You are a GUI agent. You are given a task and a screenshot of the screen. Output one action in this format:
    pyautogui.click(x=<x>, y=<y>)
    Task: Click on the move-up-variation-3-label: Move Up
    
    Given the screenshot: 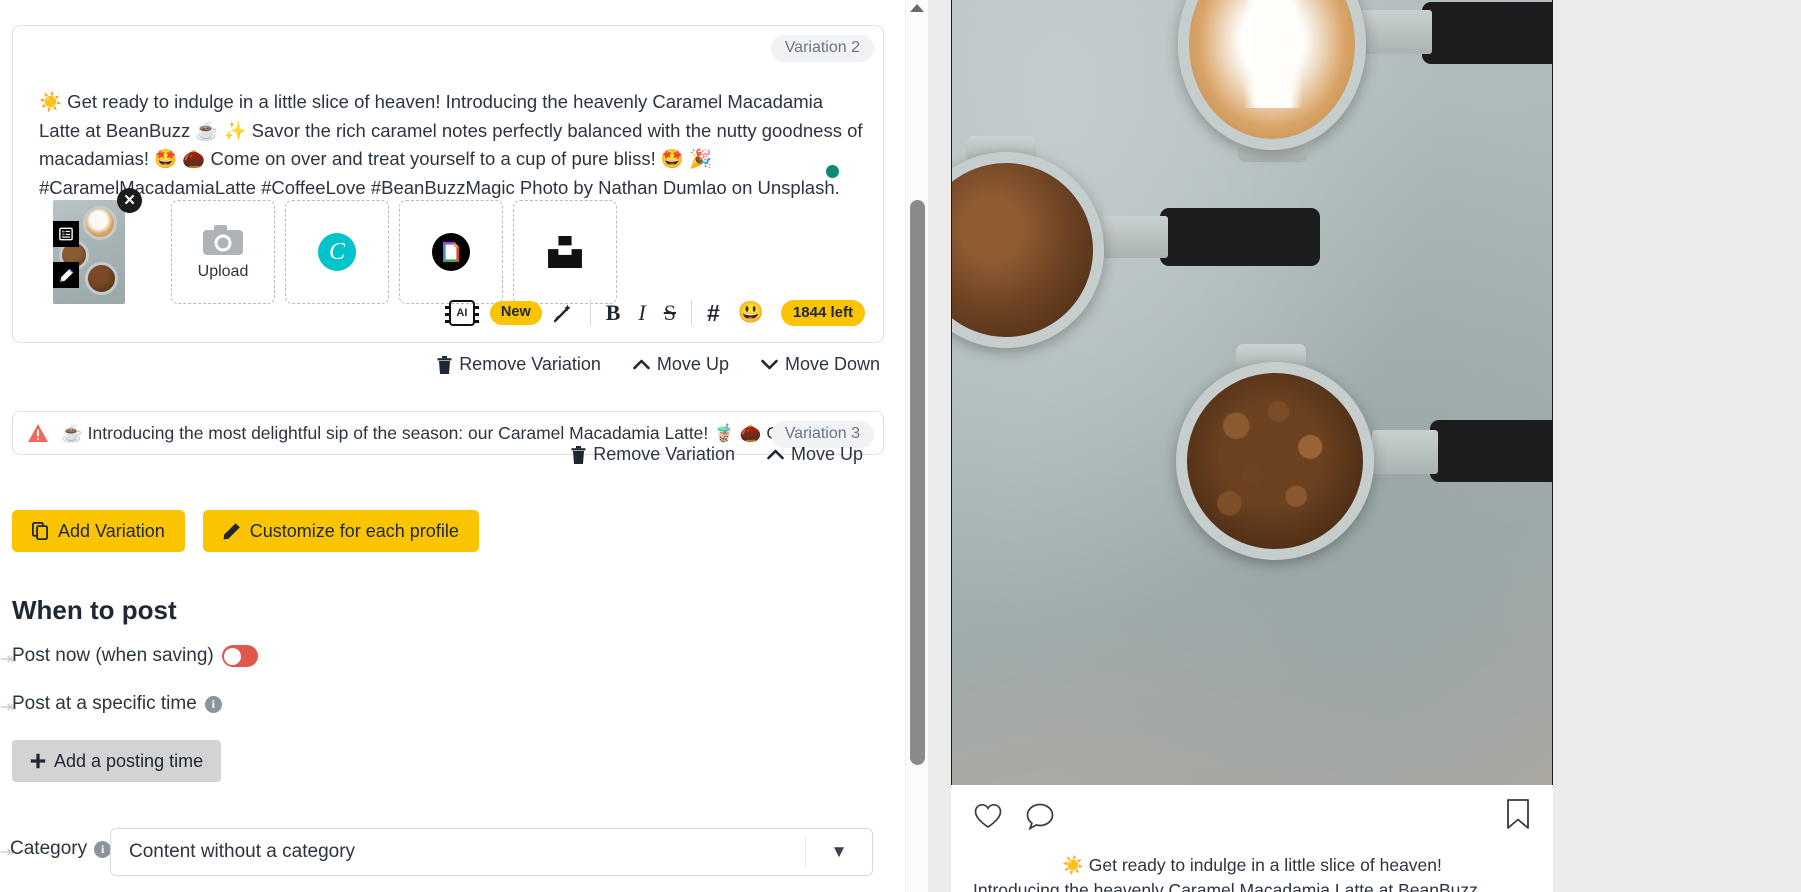 What is the action you would take?
    pyautogui.click(x=826, y=454)
    